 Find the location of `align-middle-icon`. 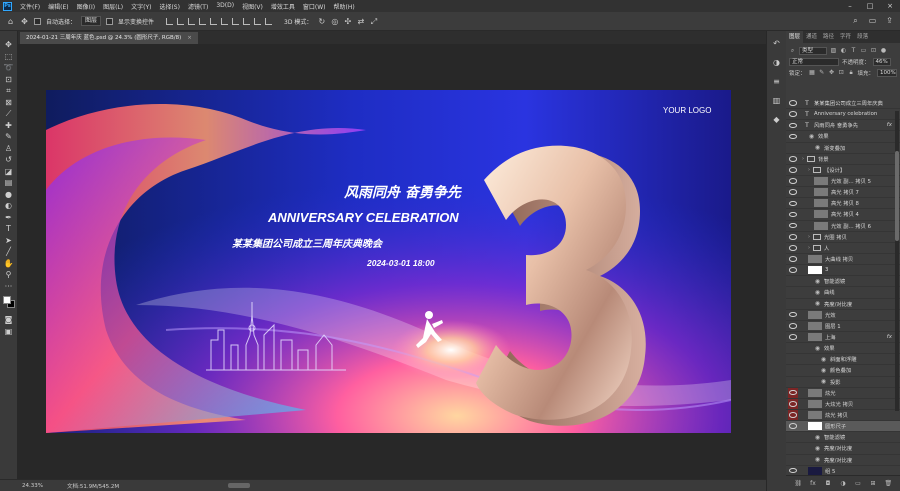

align-middle-icon is located at coordinates (214, 21).